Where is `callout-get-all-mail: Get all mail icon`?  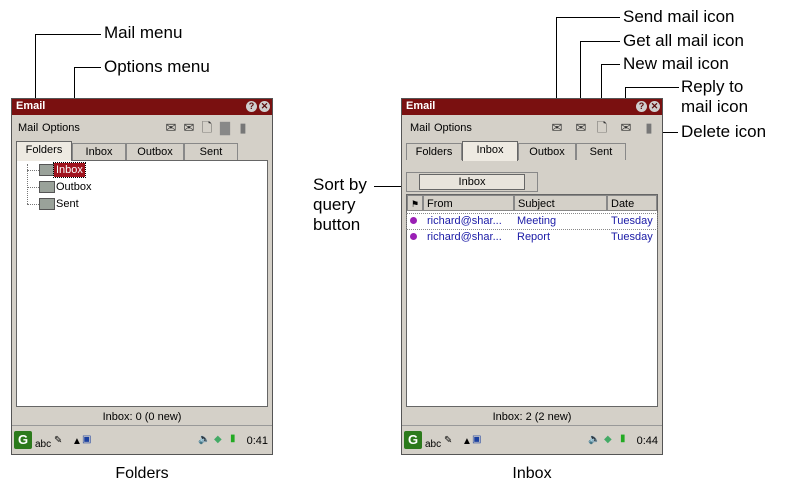
callout-get-all-mail: Get all mail icon is located at coordinates (683, 40).